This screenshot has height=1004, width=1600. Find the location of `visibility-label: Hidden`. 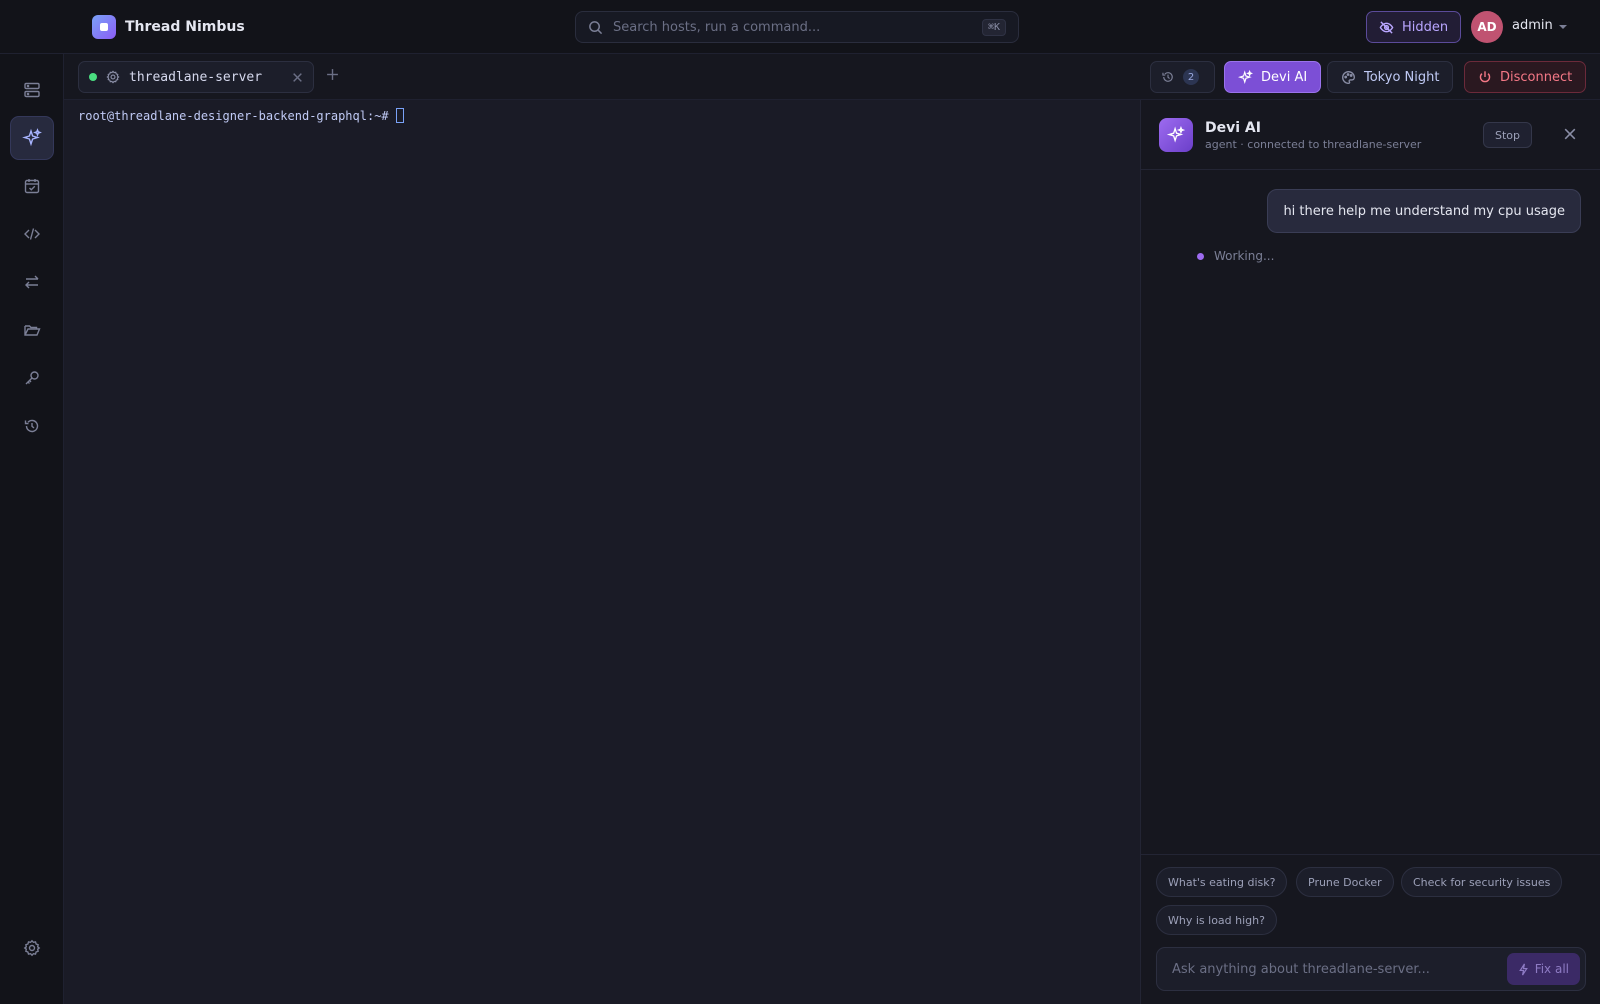

visibility-label: Hidden is located at coordinates (1425, 27).